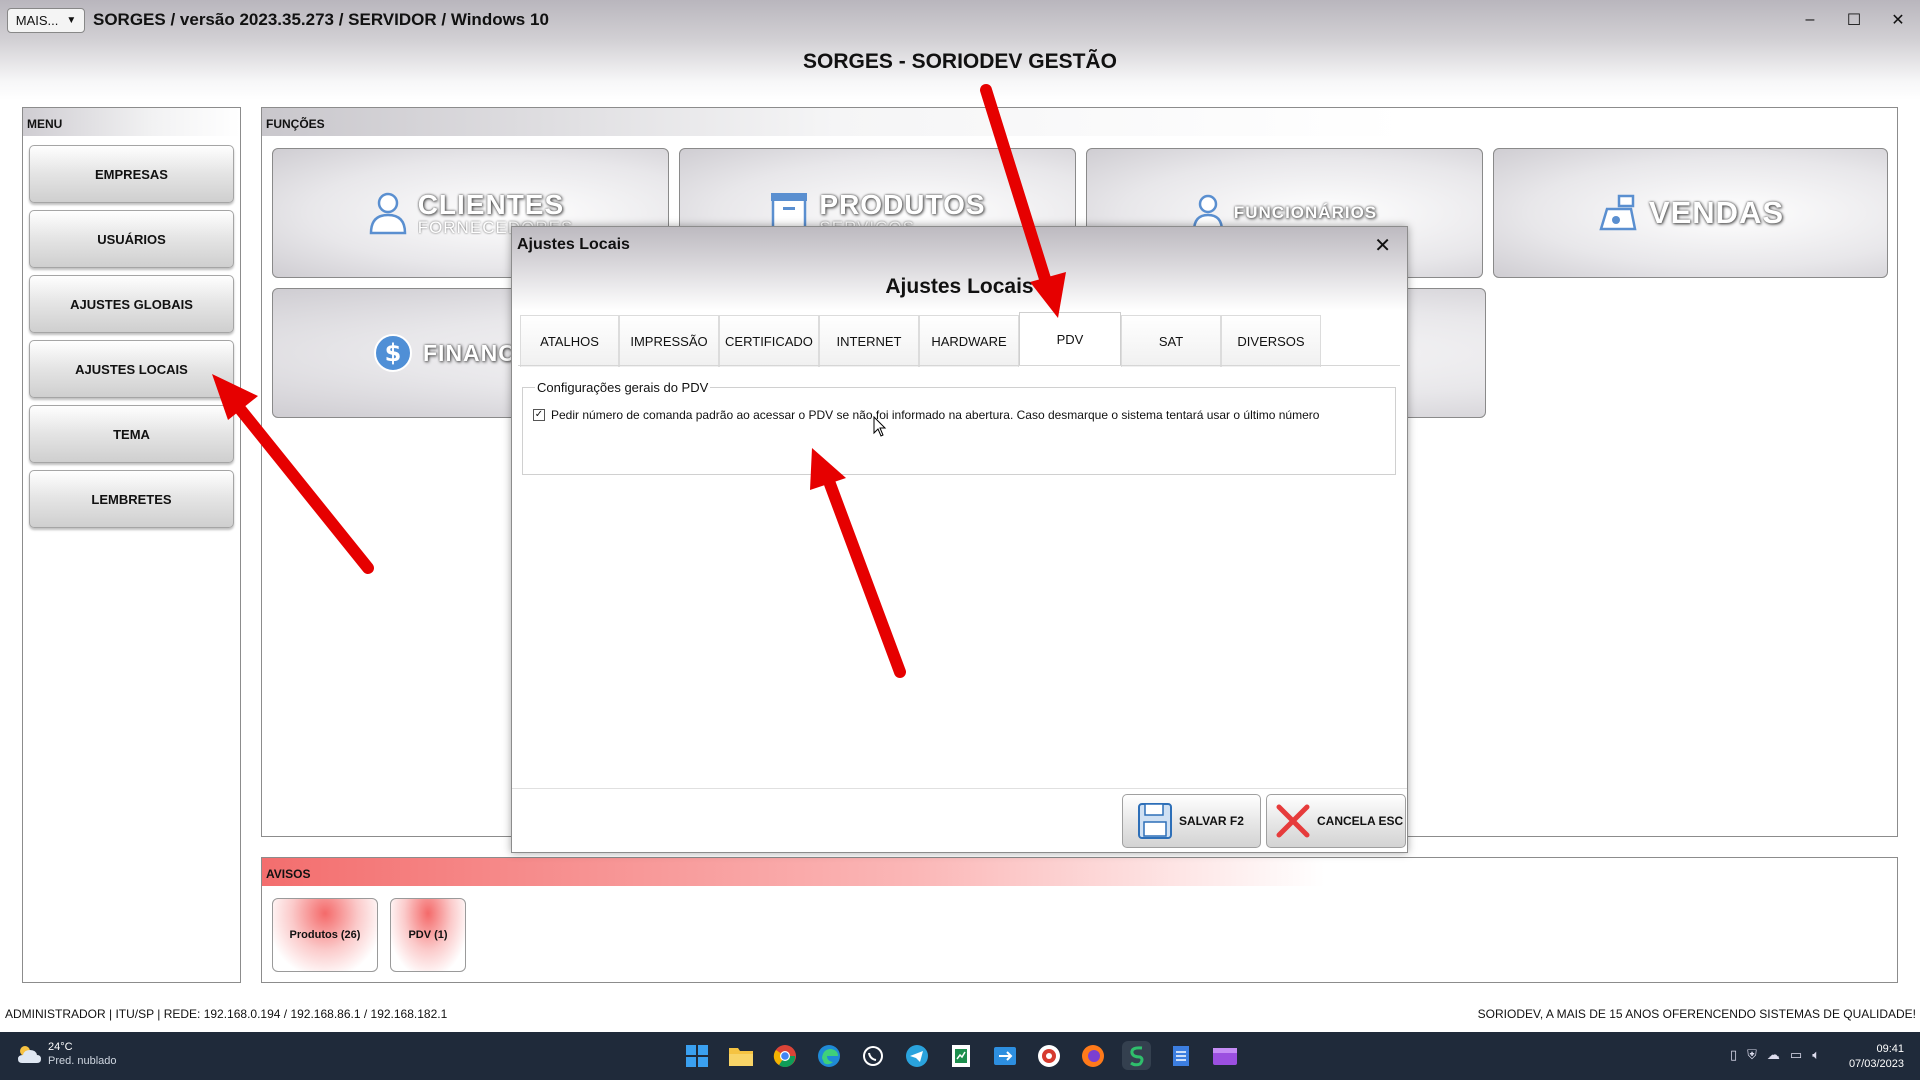 This screenshot has width=1920, height=1080. Describe the element at coordinates (960, 61) in the screenshot. I see `app-heading: SORGES - SORIODEV GESTÃO` at that location.